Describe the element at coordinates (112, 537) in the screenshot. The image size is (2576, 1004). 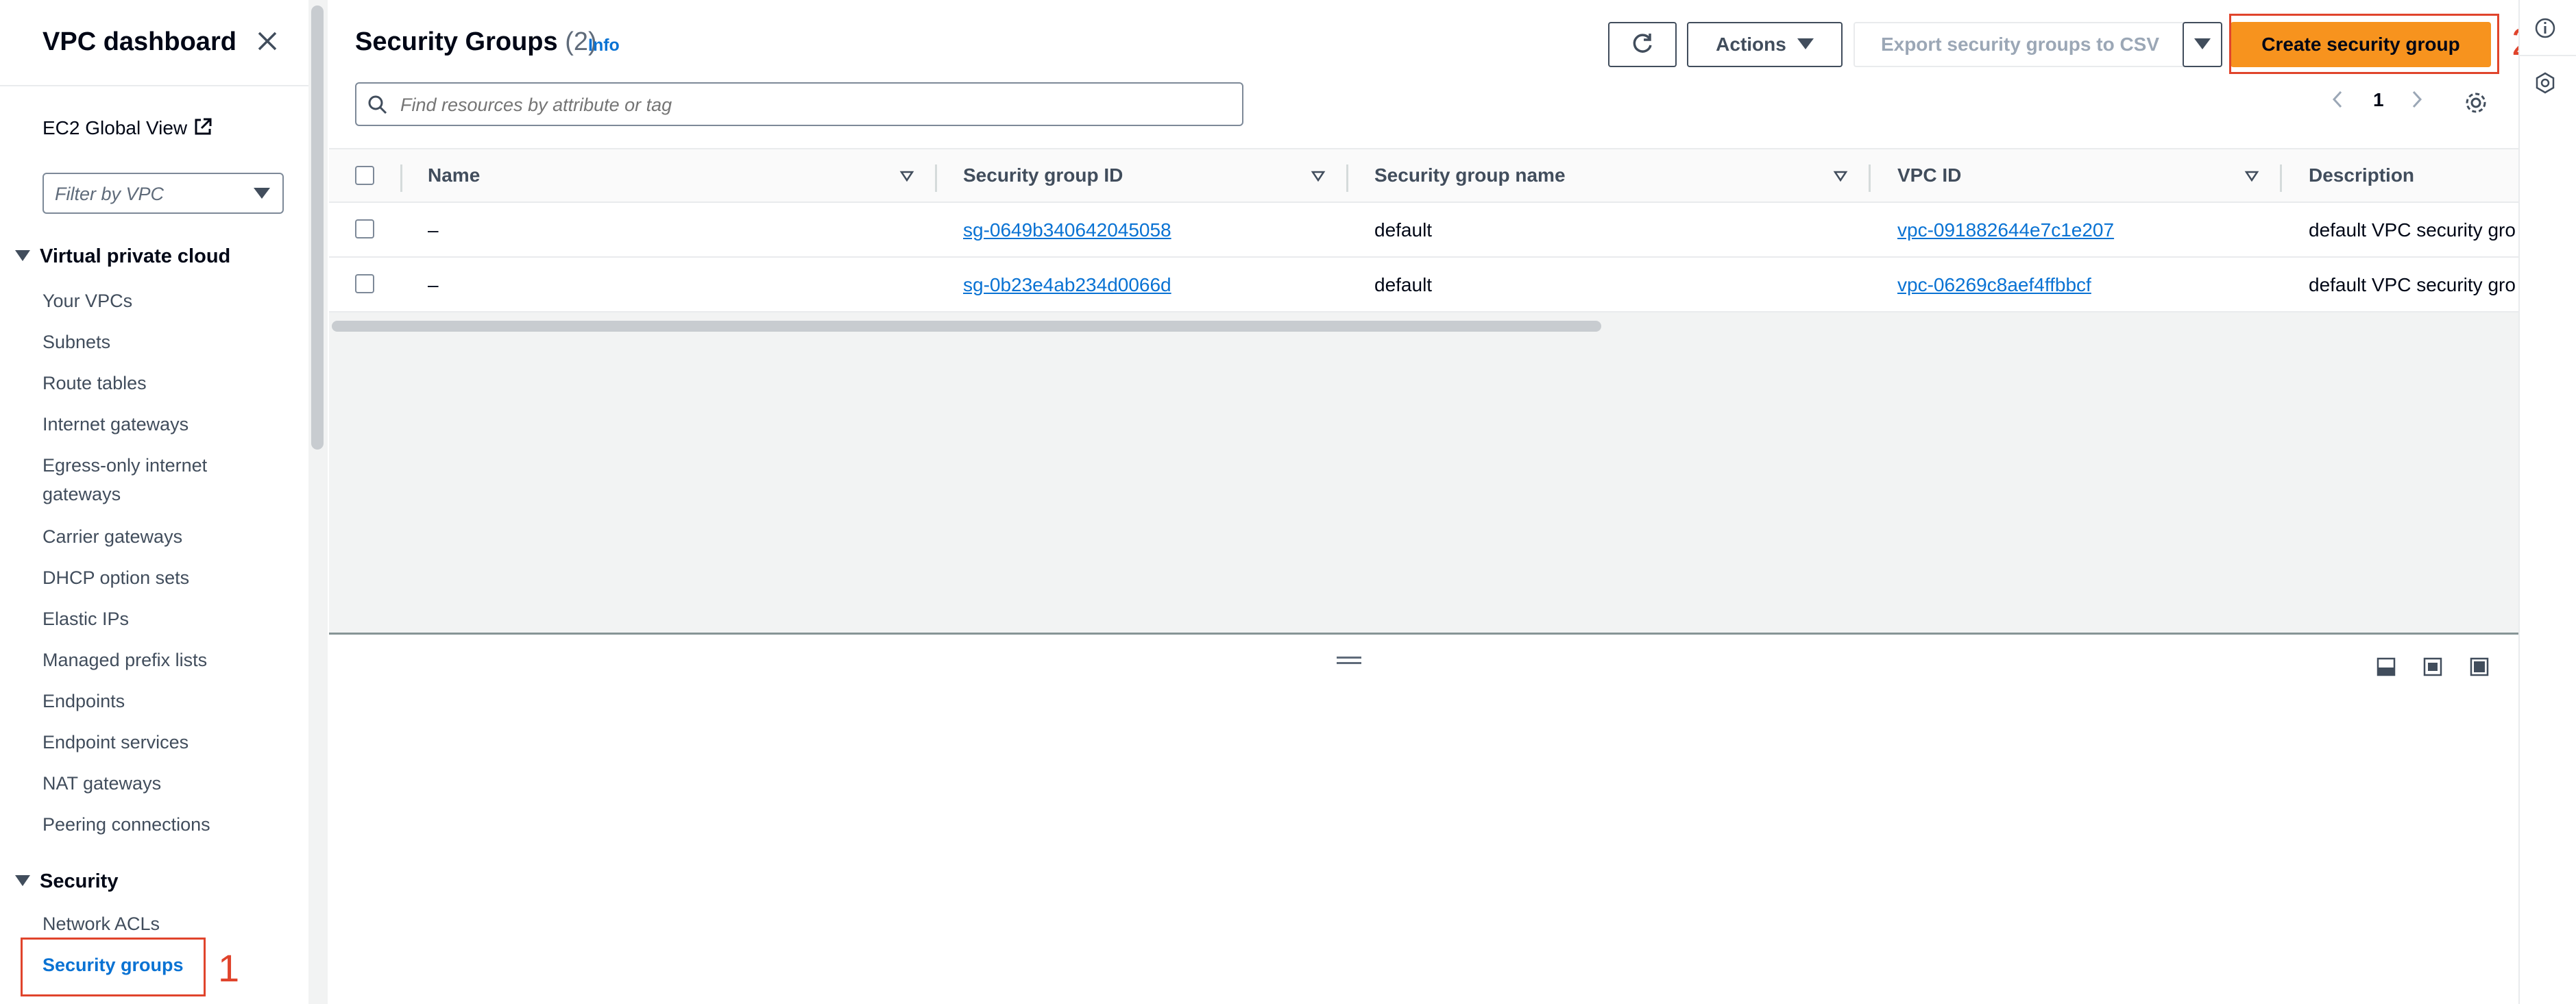
I see `sidebar-item-carrier-gateways: Carrier gateways` at that location.